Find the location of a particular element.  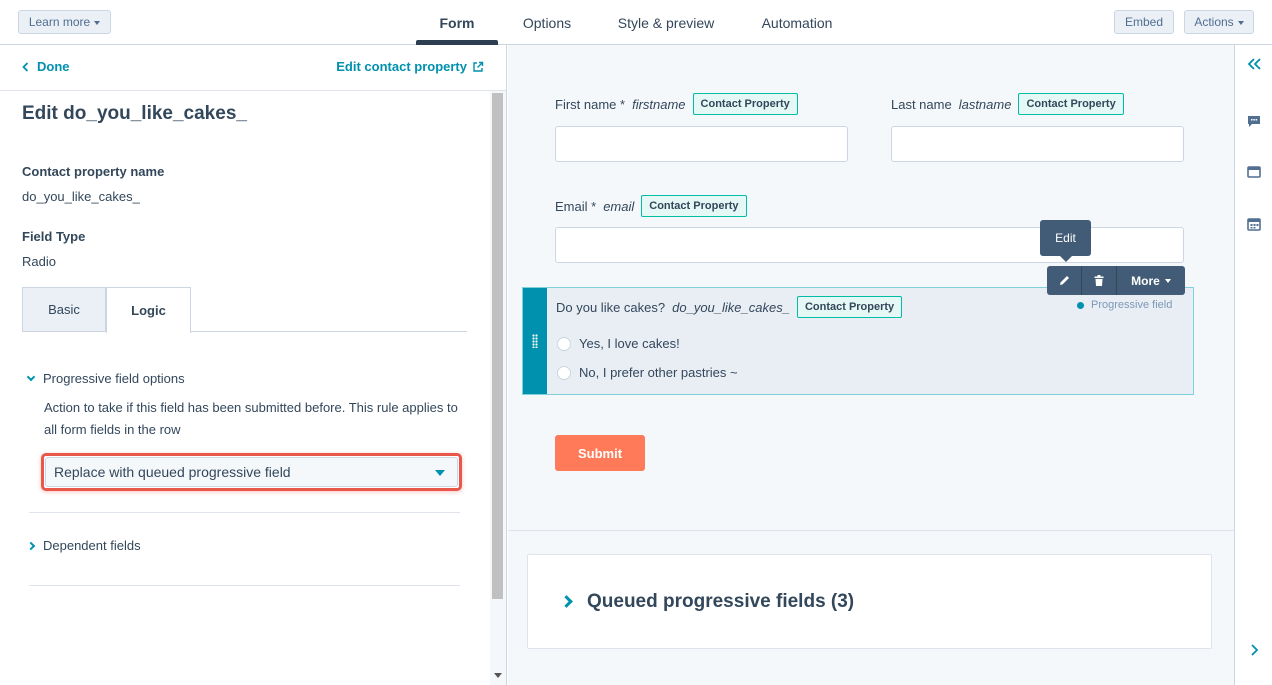

edit-tooltip: Edit is located at coordinates (1065, 238).